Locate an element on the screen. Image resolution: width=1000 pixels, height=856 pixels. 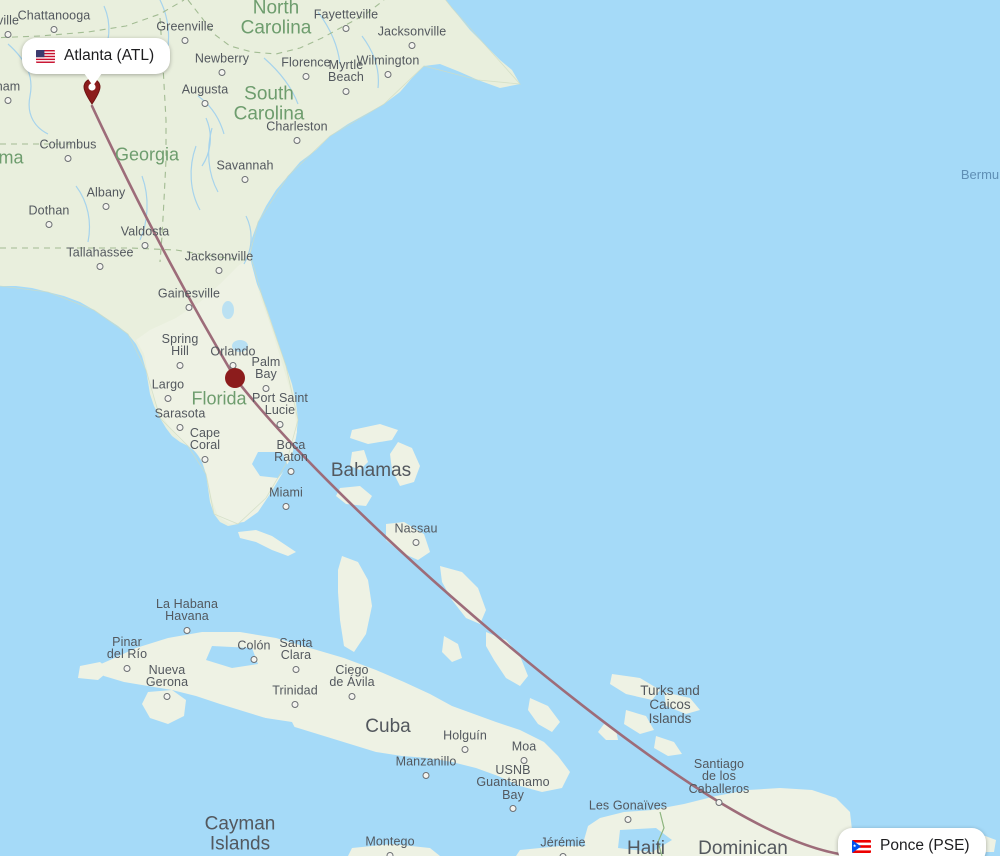
city-columbus-label: Columbus is located at coordinates (68, 144).